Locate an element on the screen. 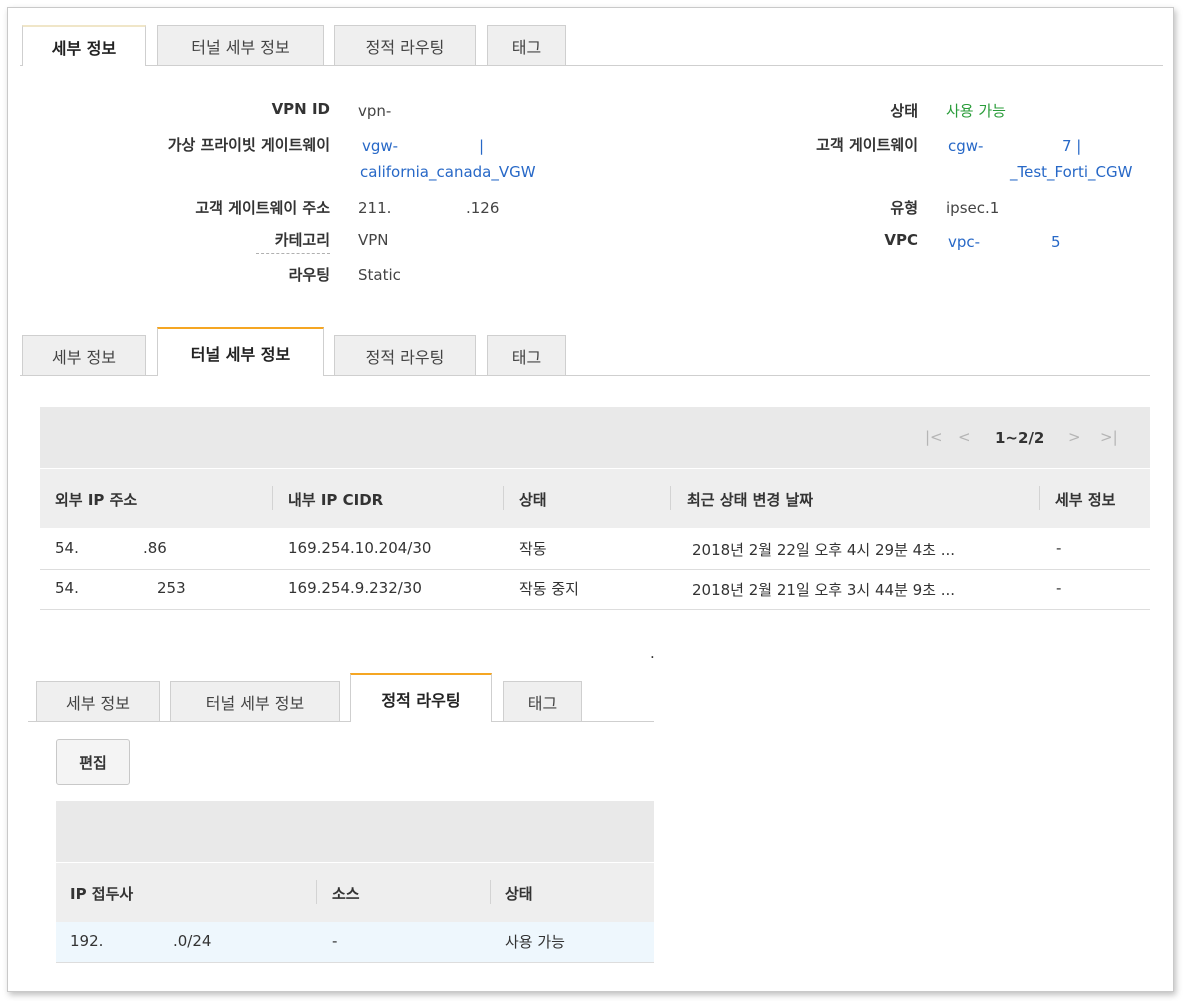 The width and height of the screenshot is (1185, 1001). tab-static-routing-3: 정적 라우팅 is located at coordinates (421, 697).